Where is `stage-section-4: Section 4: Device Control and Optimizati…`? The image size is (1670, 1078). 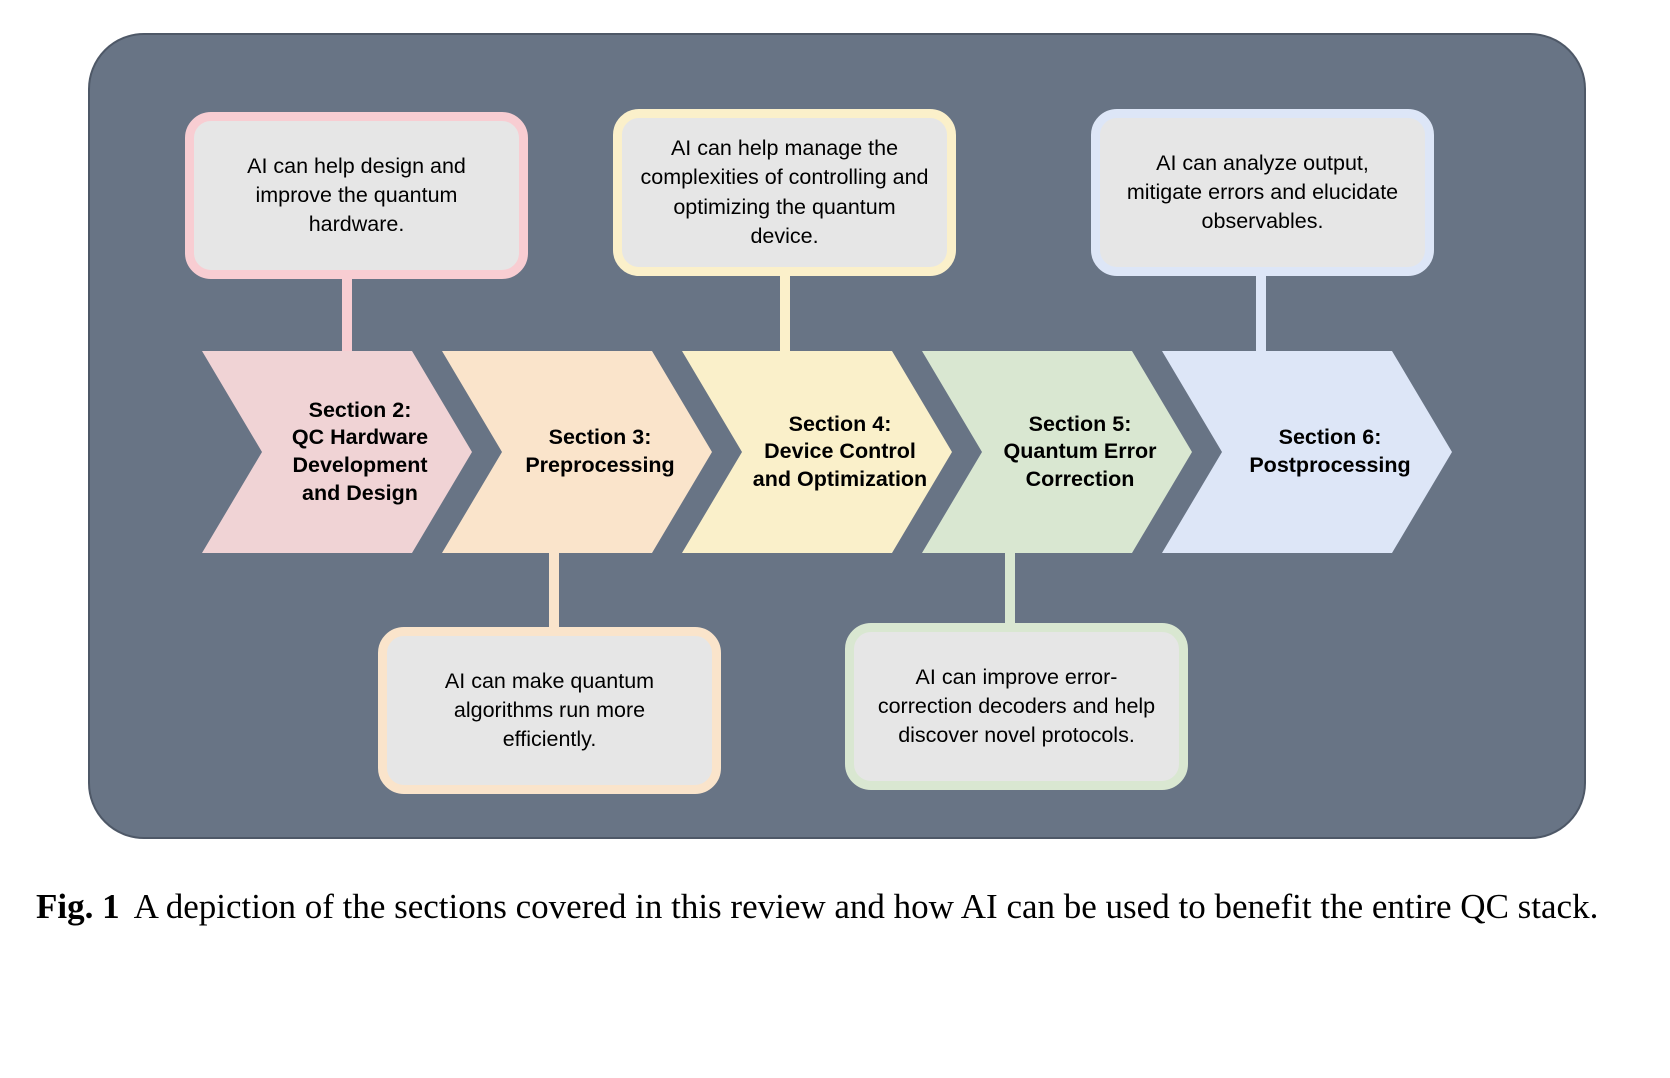
stage-section-4: Section 4: Device Control and Optimizati… is located at coordinates (817, 452).